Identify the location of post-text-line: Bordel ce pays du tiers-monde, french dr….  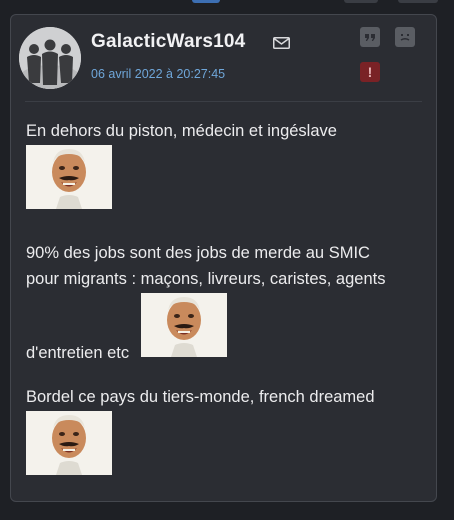
(200, 397).